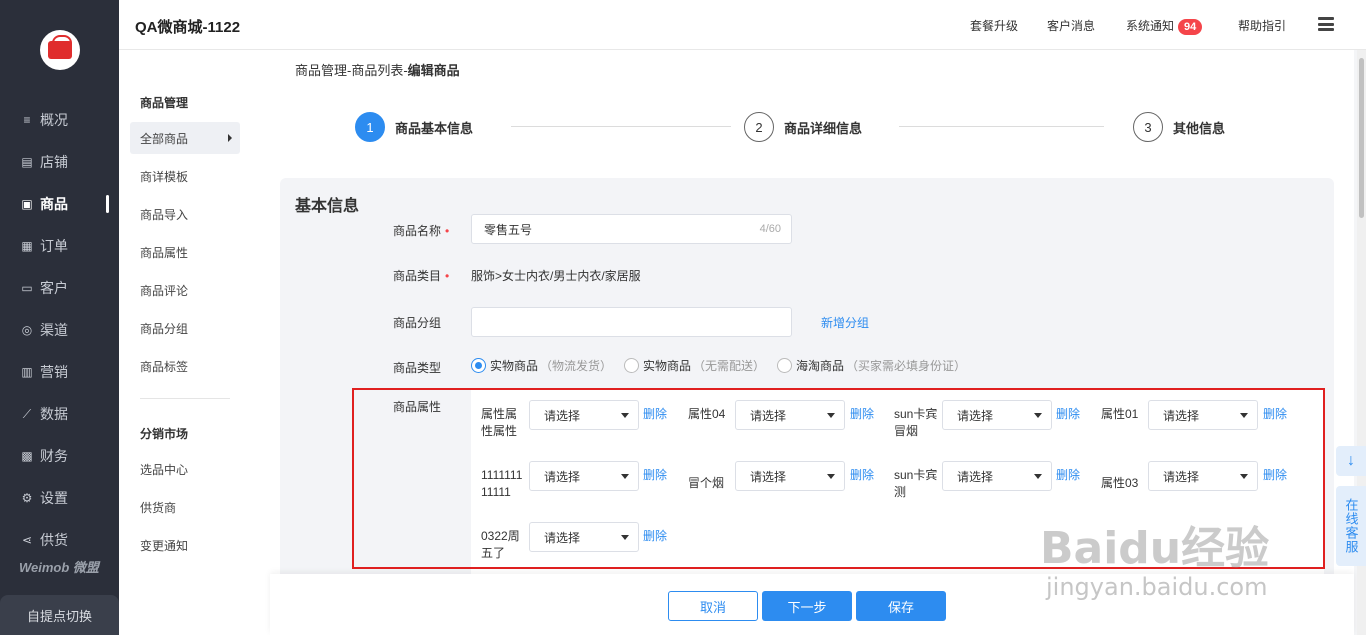  I want to click on step-detail-info: 2 商品详细信息, so click(803, 127).